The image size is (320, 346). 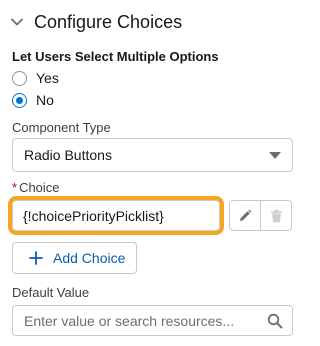 I want to click on edit-choice-button, so click(x=245, y=215).